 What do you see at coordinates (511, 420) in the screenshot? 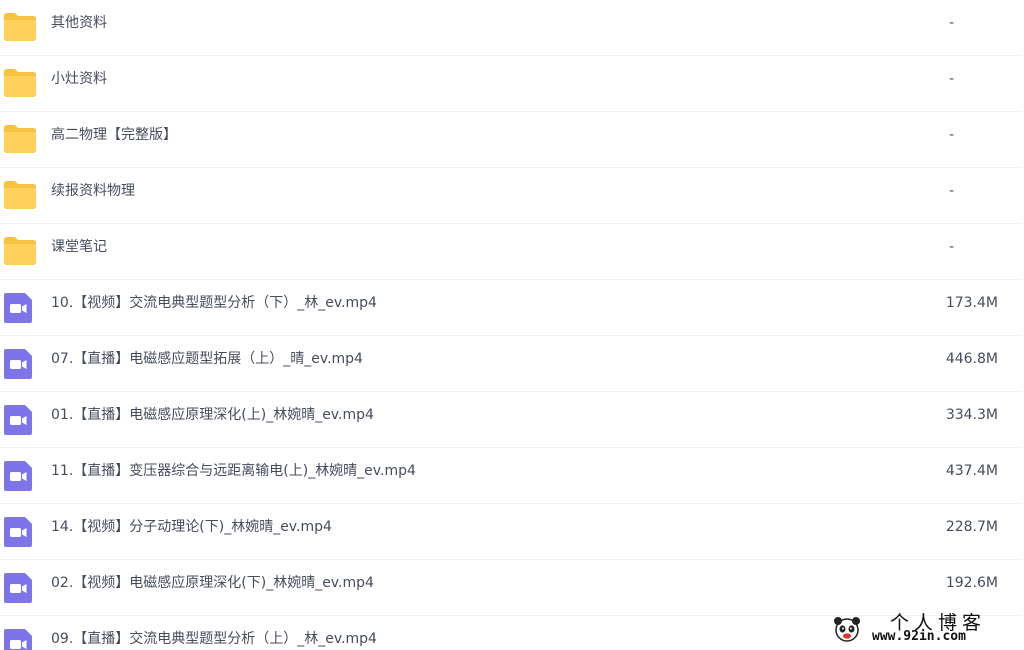
I see `file-row: 01.【直播】电磁感应原理深化(上)_林婉晴_ev.mp4 334.3M` at bounding box center [511, 420].